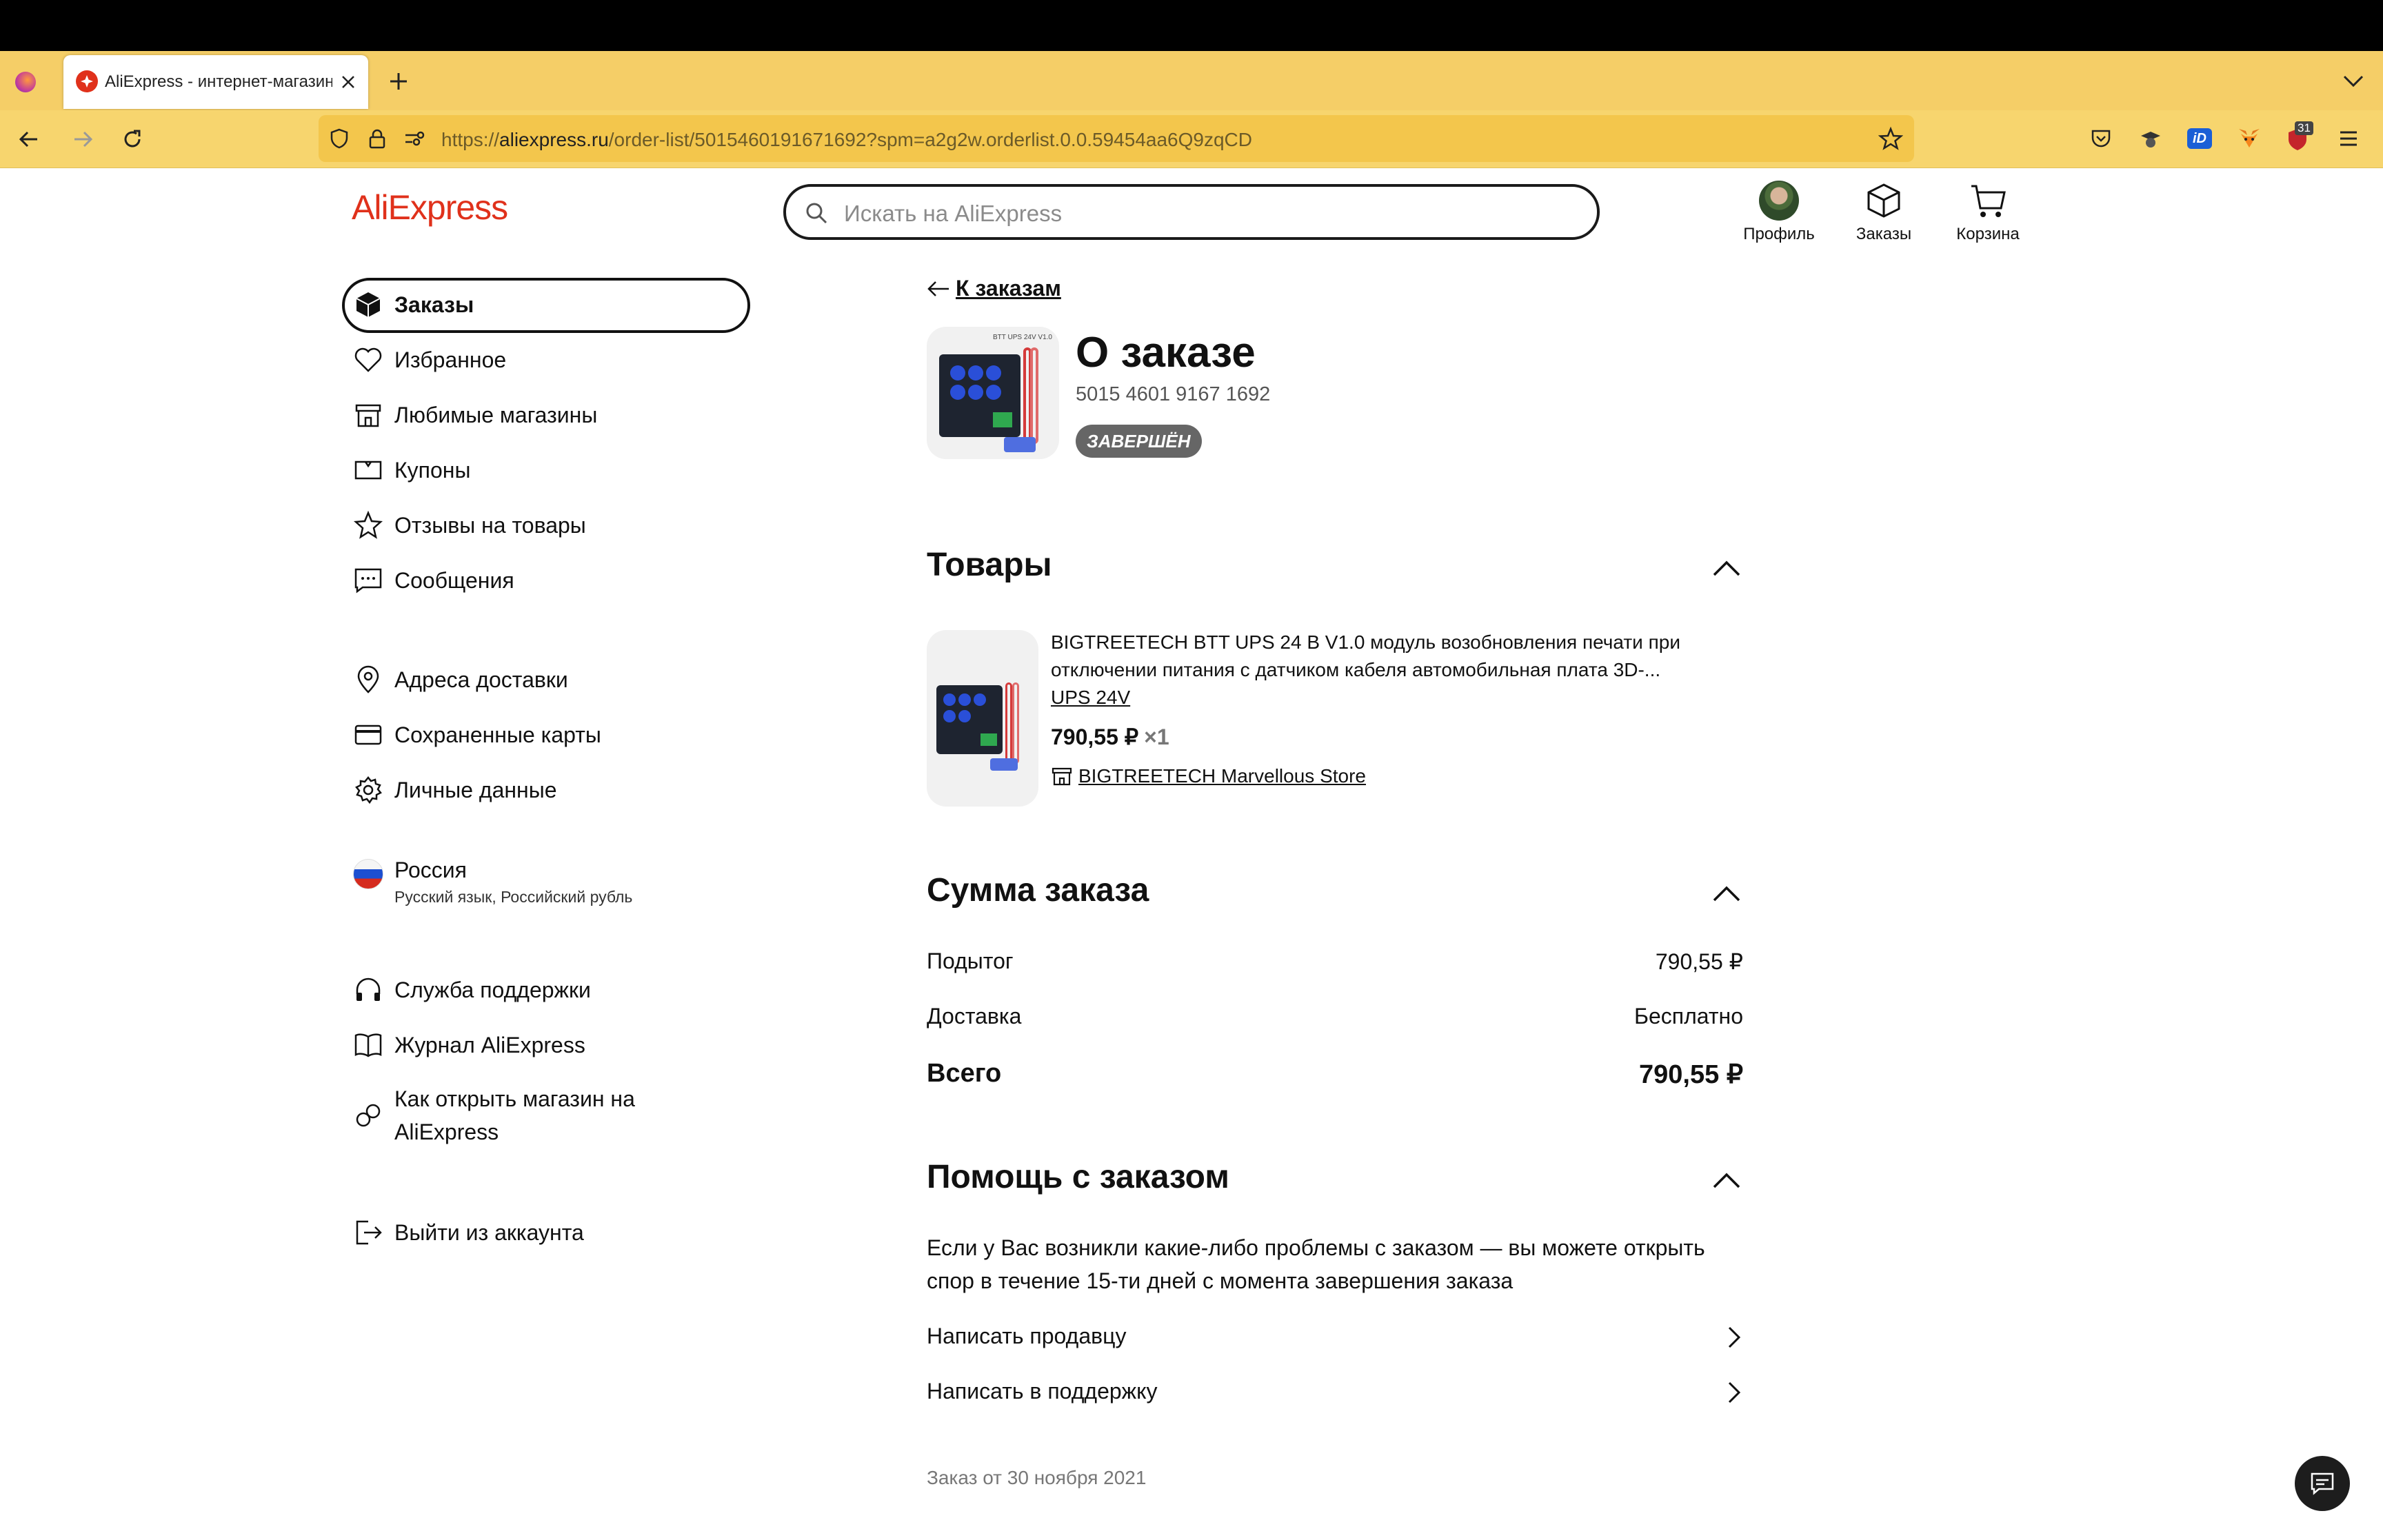 The image size is (2383, 1540). I want to click on orders-link: Заказы, so click(1884, 213).